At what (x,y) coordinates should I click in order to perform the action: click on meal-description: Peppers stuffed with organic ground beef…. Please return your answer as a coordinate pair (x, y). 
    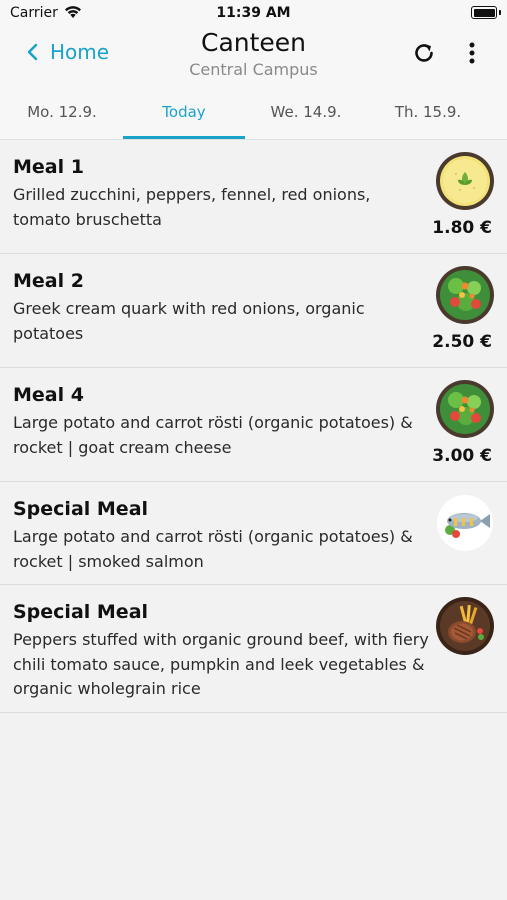
    Looking at the image, I should click on (221, 664).